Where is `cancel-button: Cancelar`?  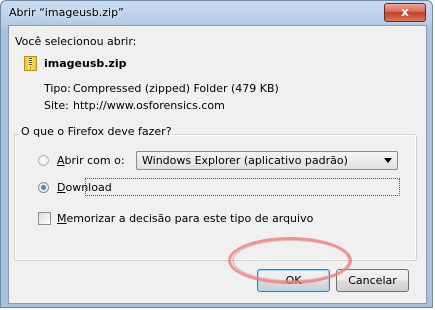
cancel-button: Cancelar is located at coordinates (372, 280).